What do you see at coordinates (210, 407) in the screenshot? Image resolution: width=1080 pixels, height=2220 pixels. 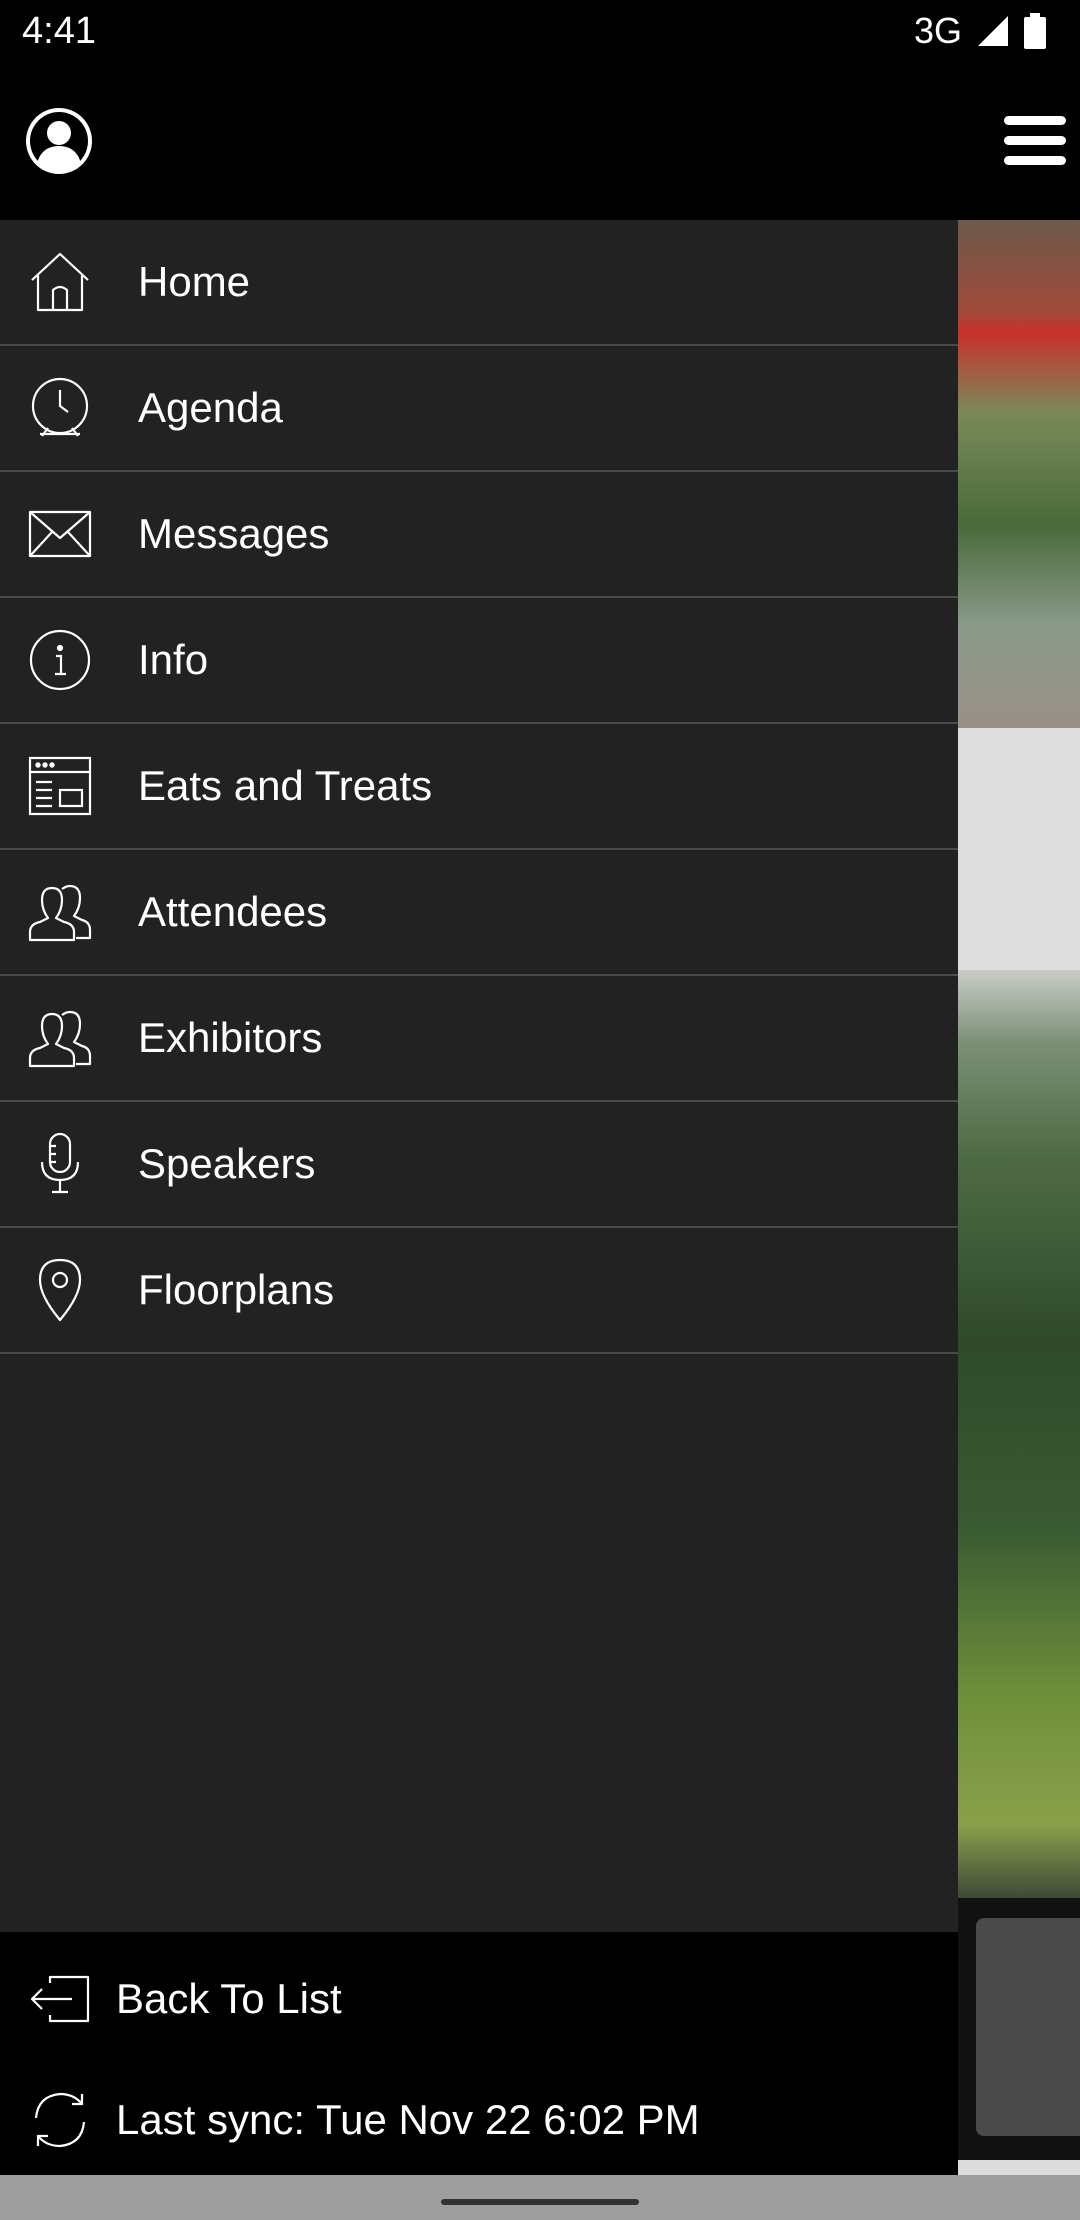 I see `drawer-item-label: Agenda` at bounding box center [210, 407].